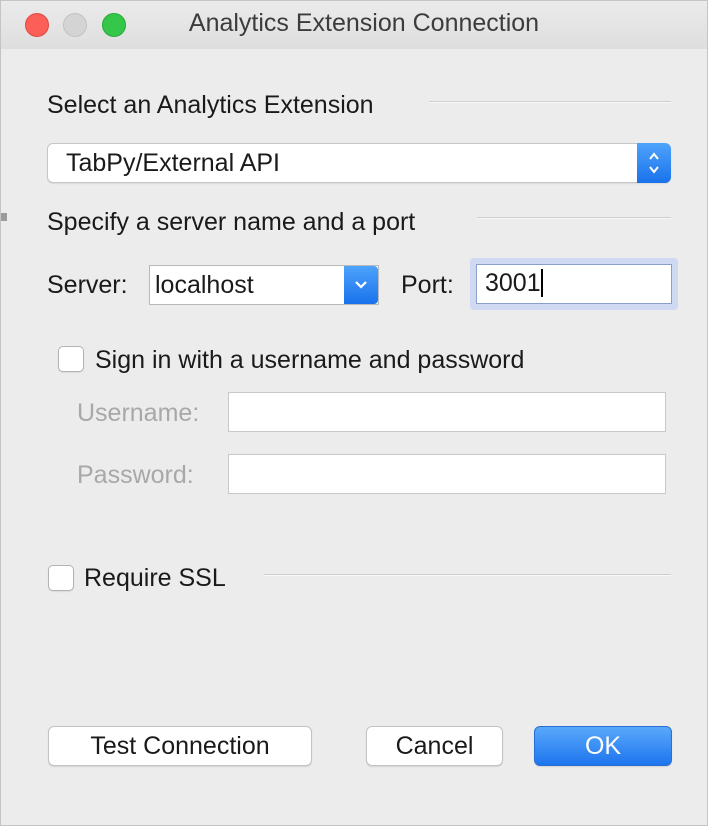 This screenshot has height=826, width=708. Describe the element at coordinates (264, 285) in the screenshot. I see `server-combobox: localhost` at that location.